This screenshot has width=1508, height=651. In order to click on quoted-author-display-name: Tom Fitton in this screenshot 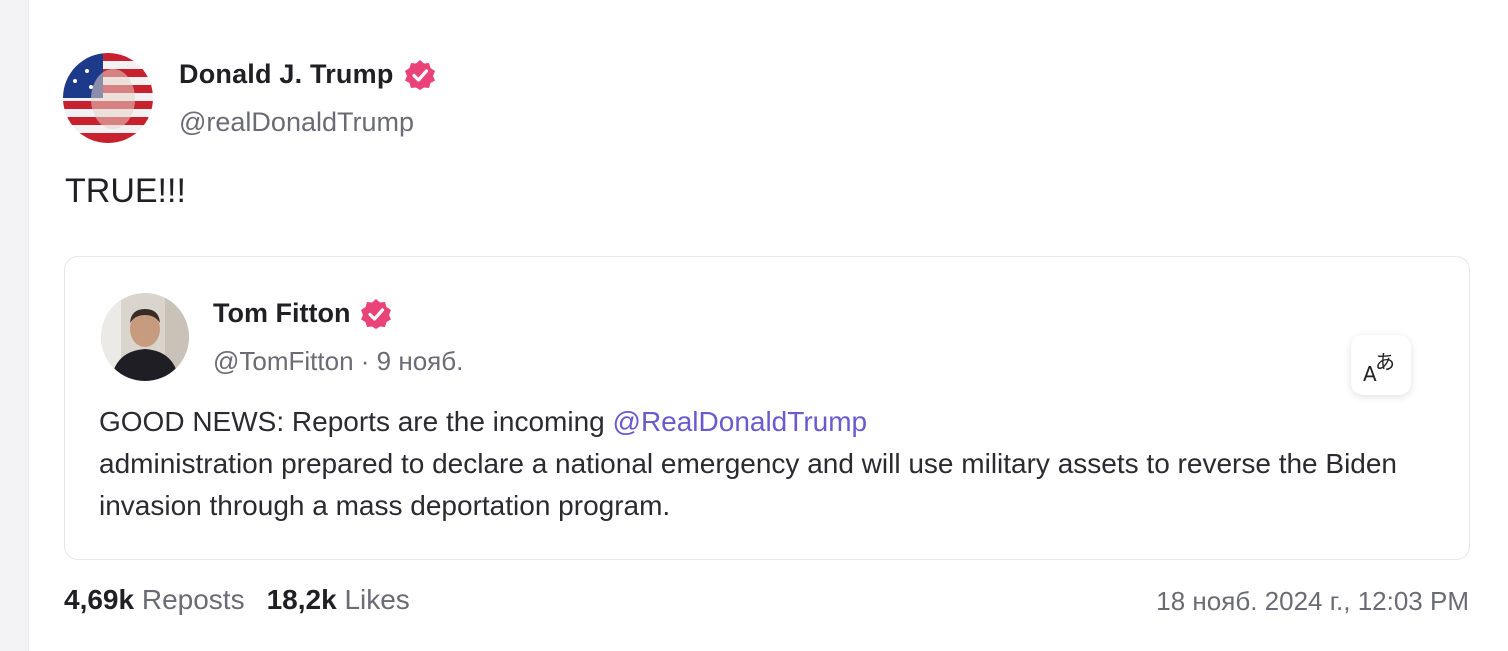, I will do `click(281, 313)`.